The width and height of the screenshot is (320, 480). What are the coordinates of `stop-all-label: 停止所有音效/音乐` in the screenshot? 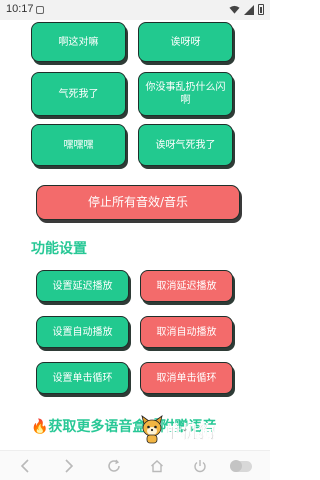 It's located at (138, 202).